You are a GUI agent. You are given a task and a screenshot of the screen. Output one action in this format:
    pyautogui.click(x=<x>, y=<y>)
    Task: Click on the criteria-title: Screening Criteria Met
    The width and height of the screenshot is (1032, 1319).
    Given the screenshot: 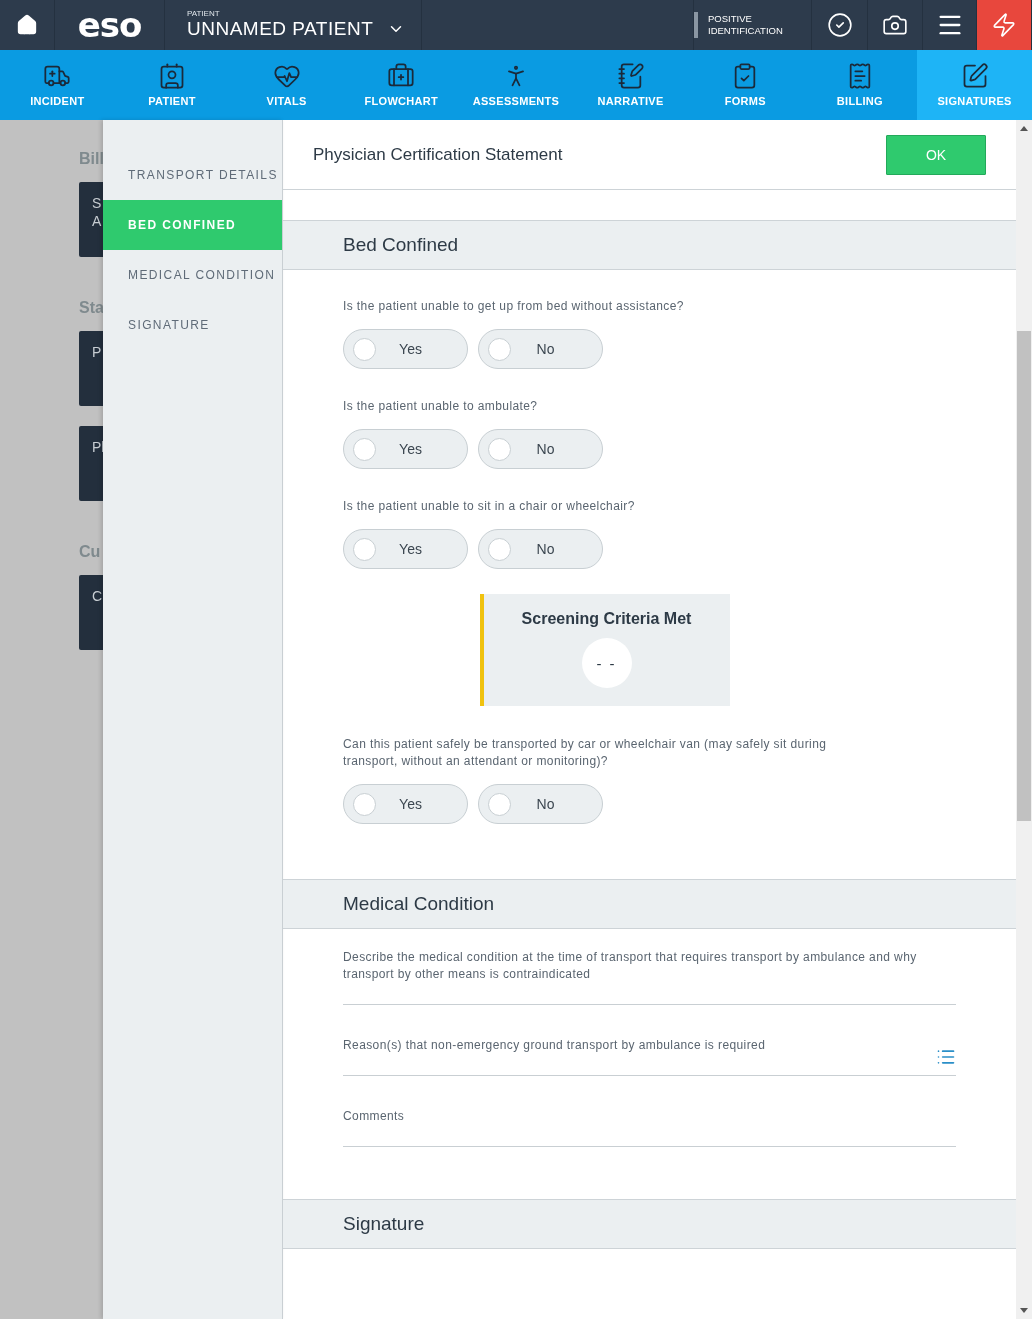 What is the action you would take?
    pyautogui.click(x=606, y=619)
    